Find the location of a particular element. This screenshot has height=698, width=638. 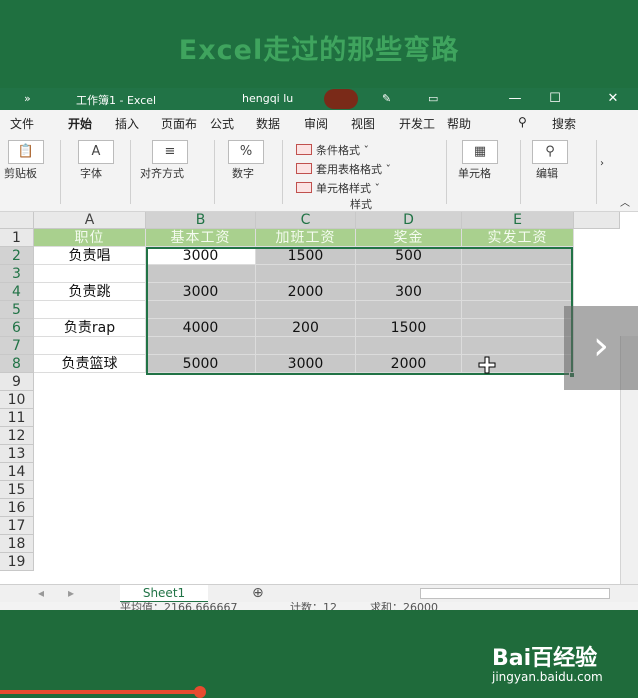

video-progress-bar is located at coordinates (100, 692).